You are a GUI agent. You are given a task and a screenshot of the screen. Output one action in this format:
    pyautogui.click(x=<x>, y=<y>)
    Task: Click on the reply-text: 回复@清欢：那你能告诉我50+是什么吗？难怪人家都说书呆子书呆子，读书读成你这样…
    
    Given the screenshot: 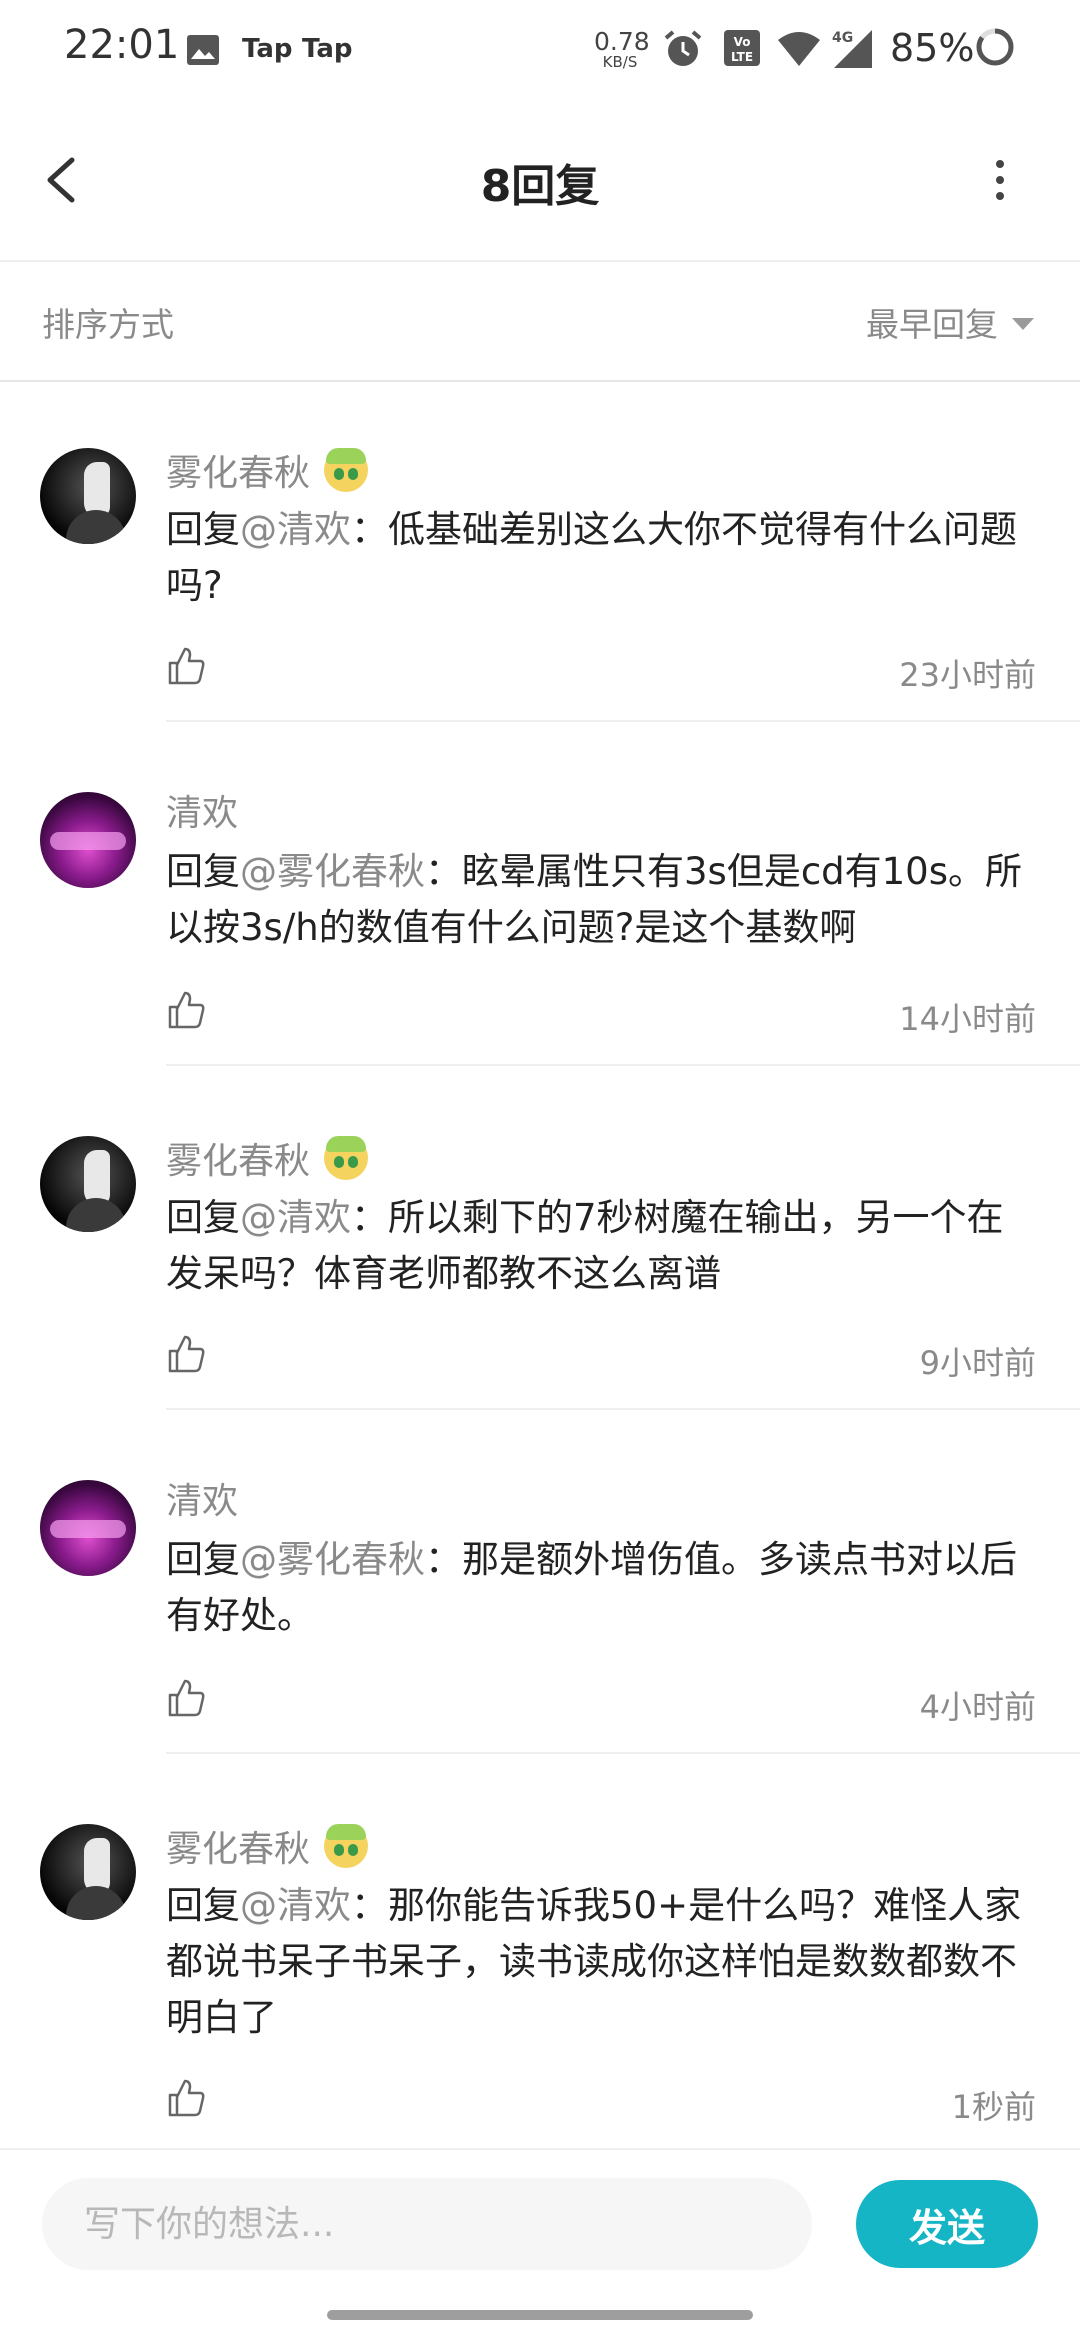 What is the action you would take?
    pyautogui.click(x=594, y=1961)
    